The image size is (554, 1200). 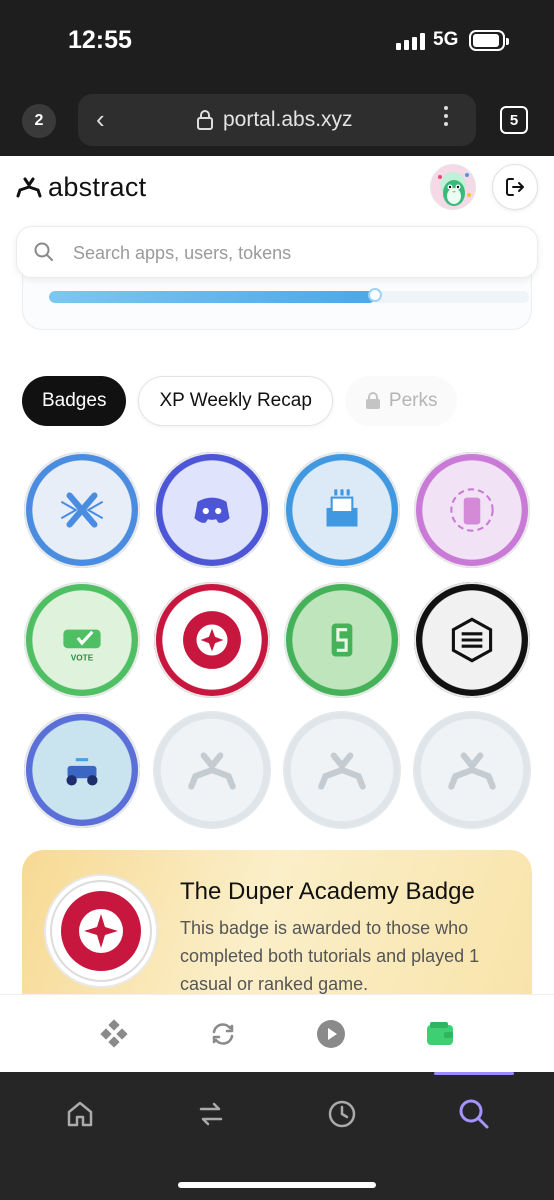 I want to click on s-card-icon, so click(x=342, y=640).